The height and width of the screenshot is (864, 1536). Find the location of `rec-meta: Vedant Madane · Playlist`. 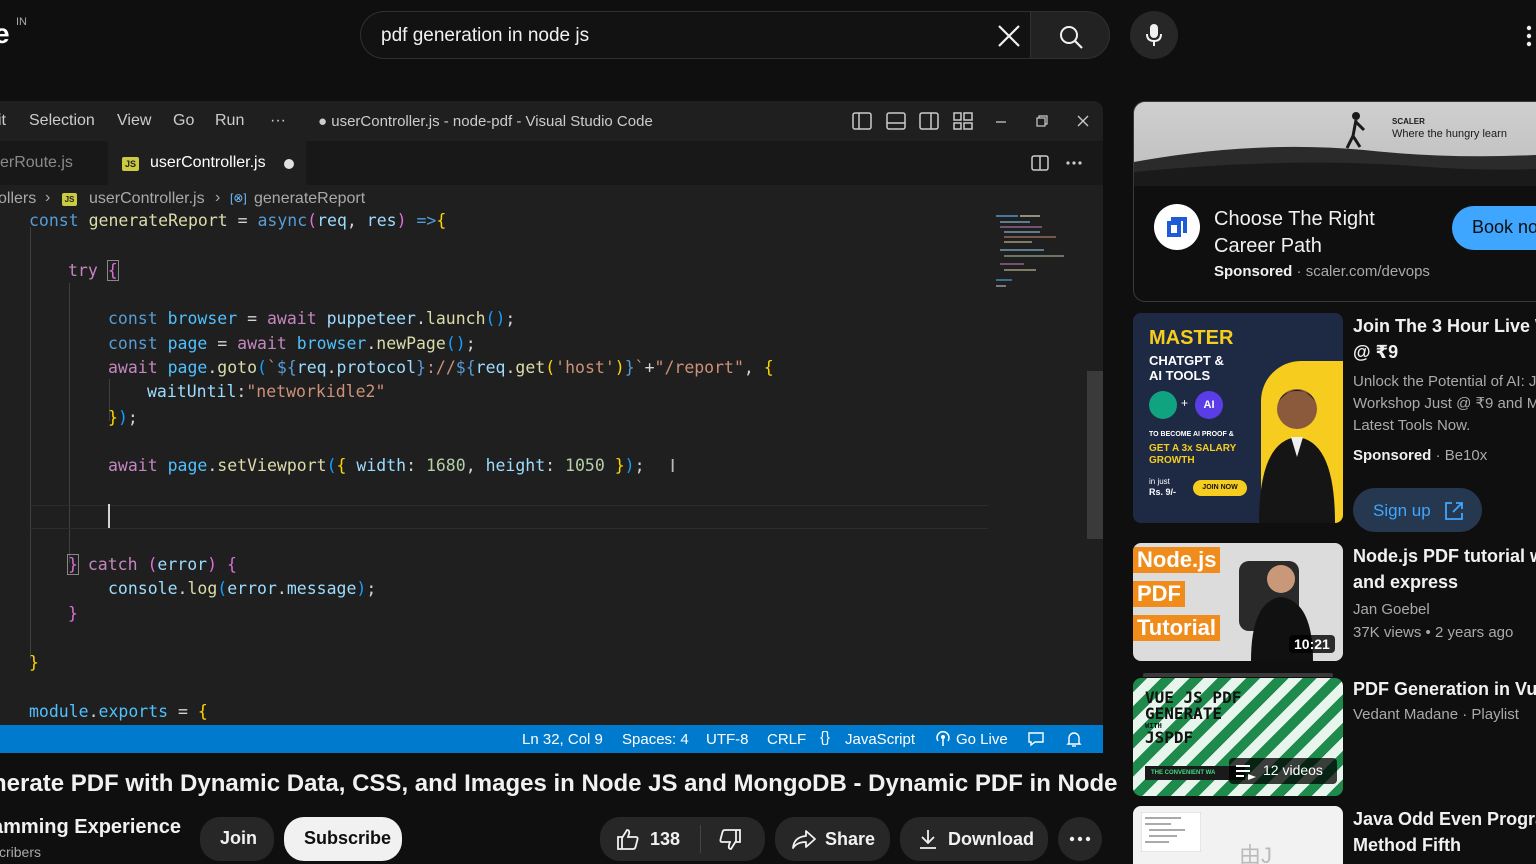

rec-meta: Vedant Madane · Playlist is located at coordinates (1436, 714).